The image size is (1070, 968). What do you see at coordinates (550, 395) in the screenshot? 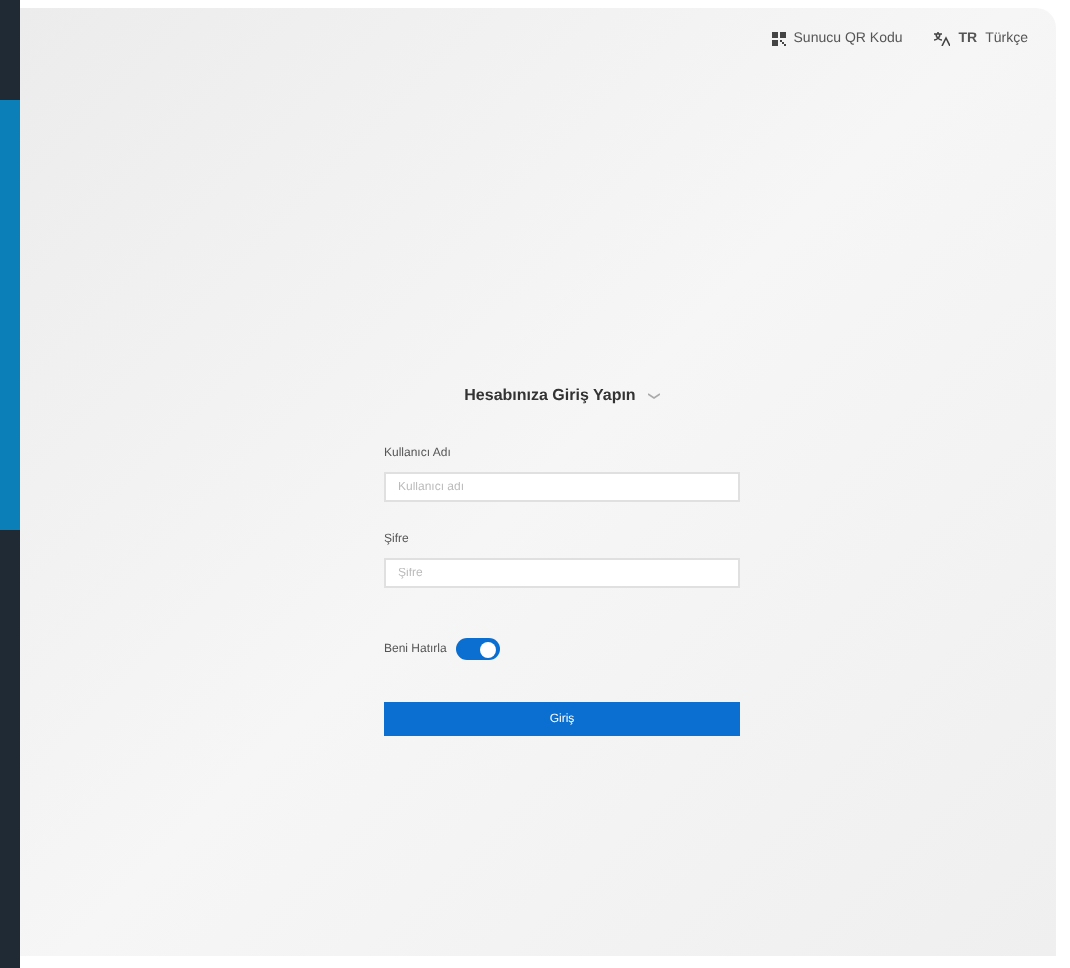
I see `login-title: Hesabınıza Giriş Yapın` at bounding box center [550, 395].